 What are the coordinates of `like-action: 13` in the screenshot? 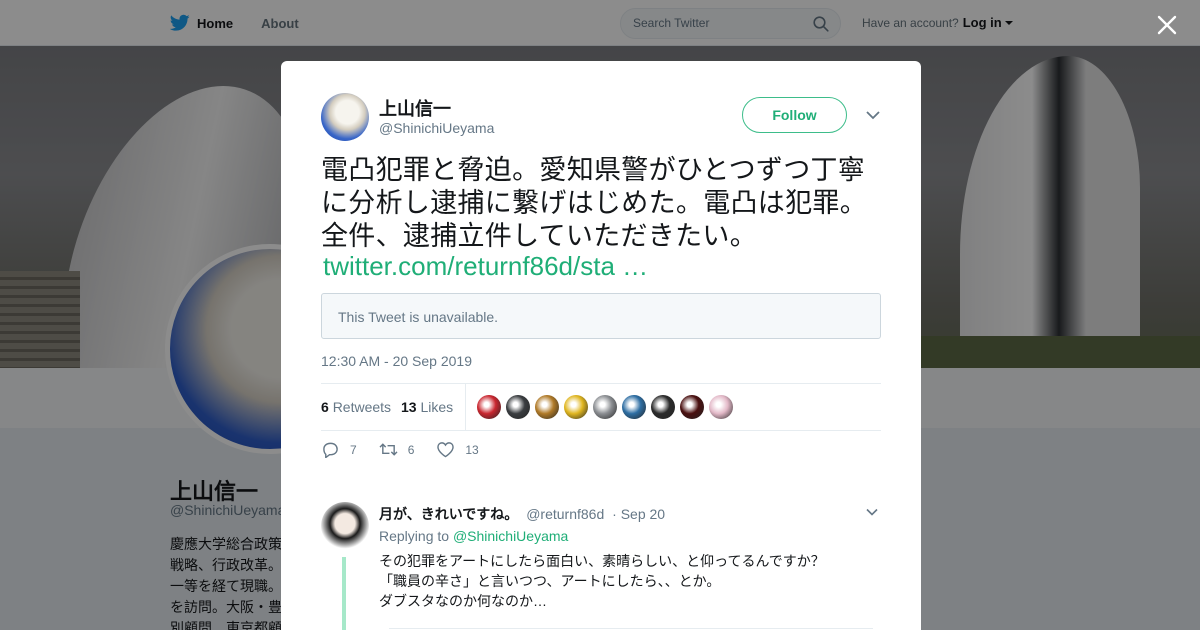 It's located at (457, 449).